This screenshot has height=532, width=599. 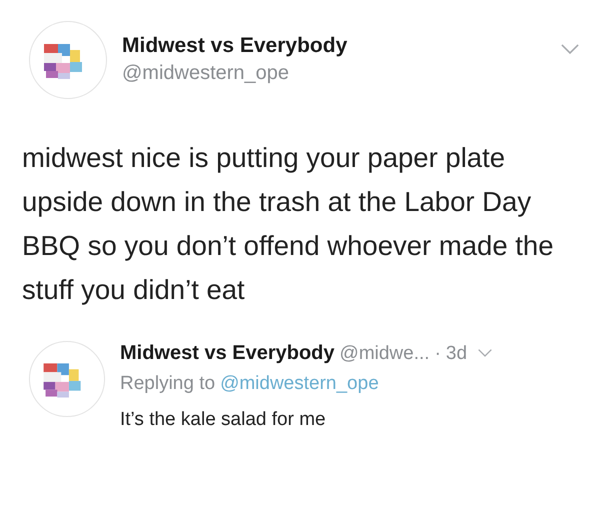 What do you see at coordinates (206, 73) in the screenshot?
I see `author-handle: @midwestern_ope` at bounding box center [206, 73].